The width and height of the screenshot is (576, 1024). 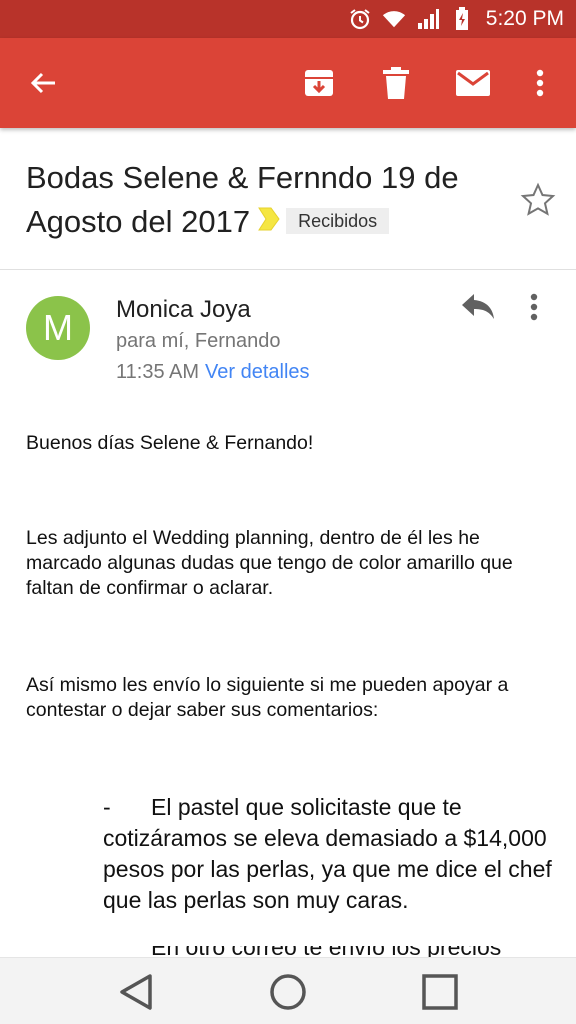 I want to click on mark-unread-icon, so click(x=473, y=83).